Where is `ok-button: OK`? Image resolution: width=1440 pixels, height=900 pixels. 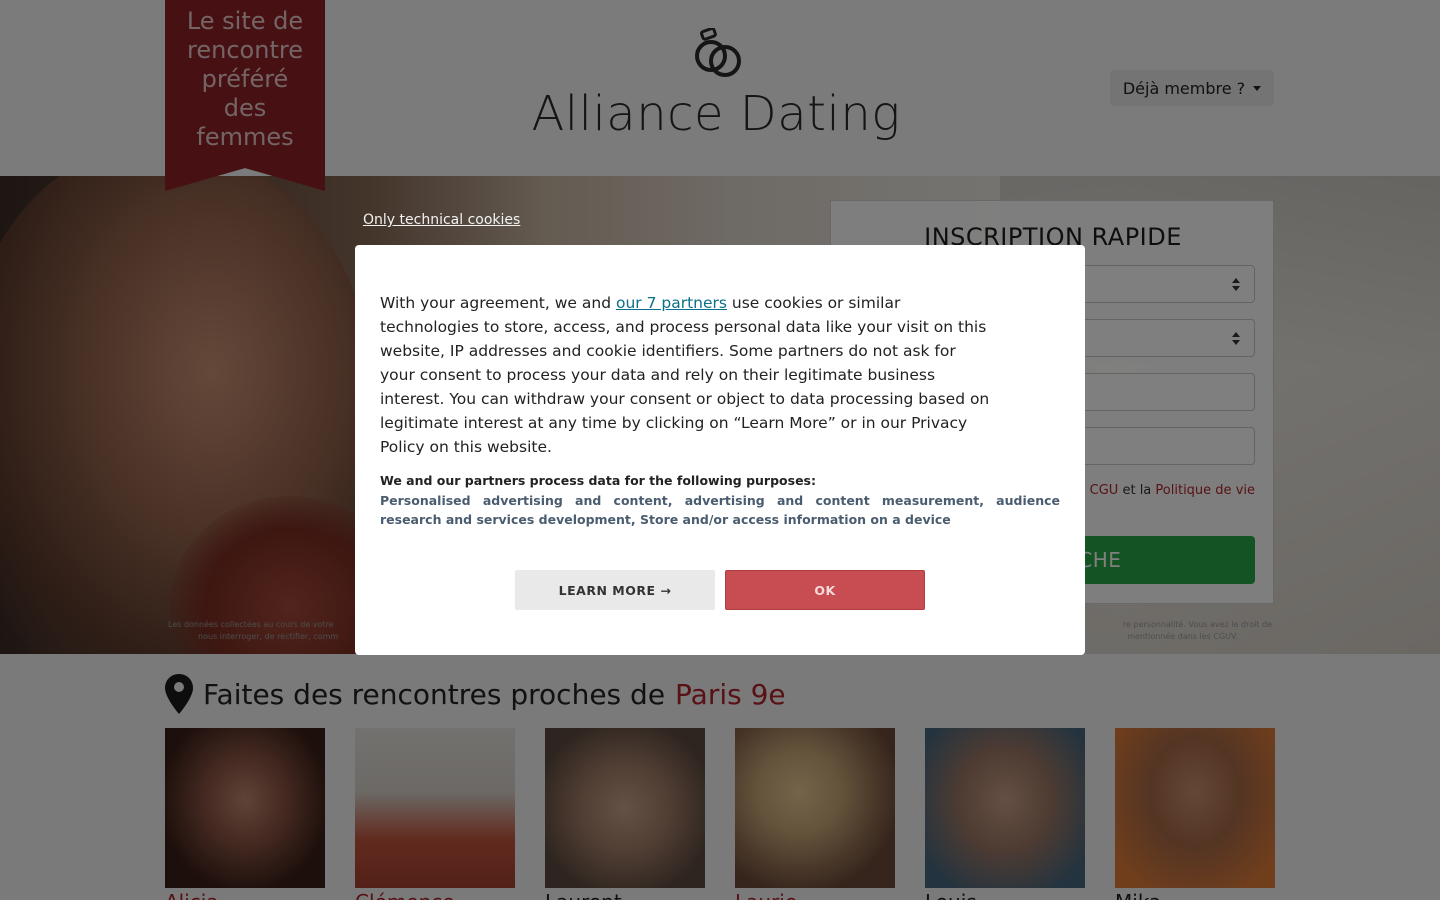 ok-button: OK is located at coordinates (825, 590).